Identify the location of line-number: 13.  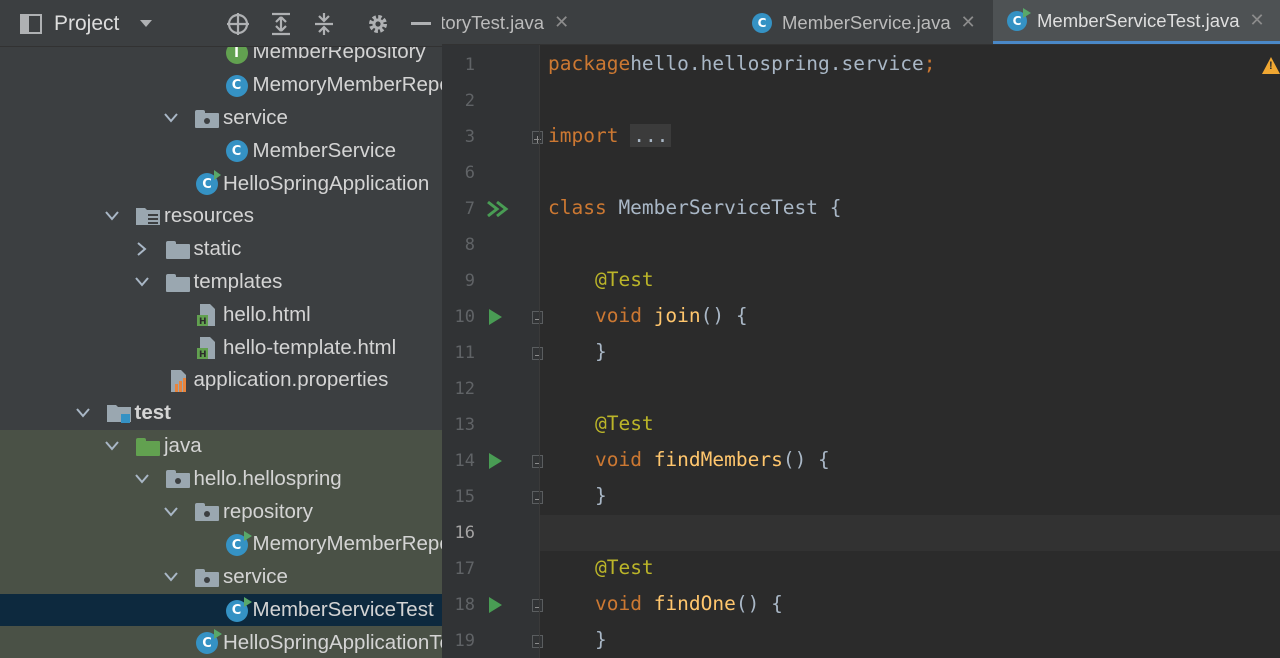
(464, 425).